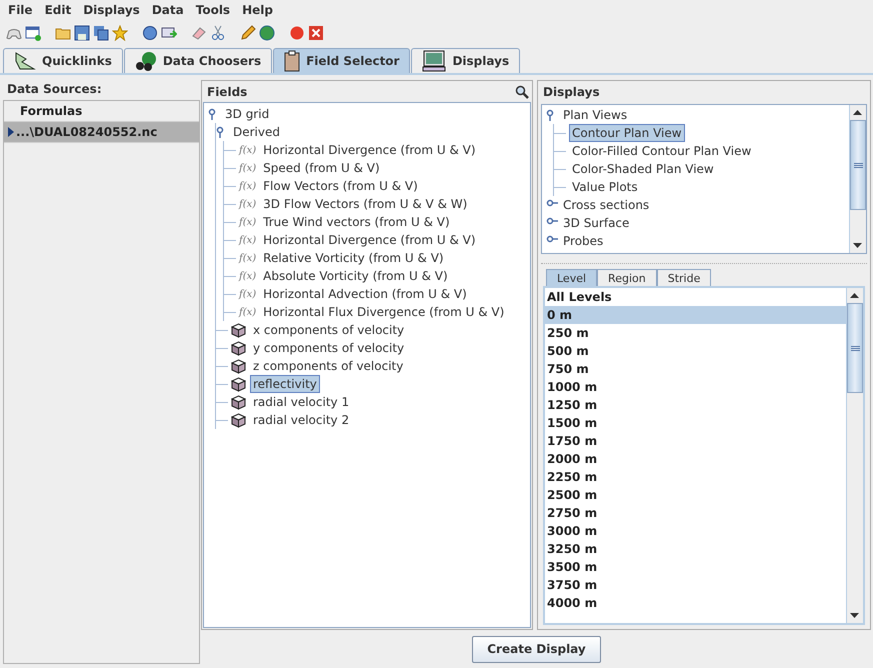 The width and height of the screenshot is (873, 668). What do you see at coordinates (572, 277) in the screenshot?
I see `tab: Level` at bounding box center [572, 277].